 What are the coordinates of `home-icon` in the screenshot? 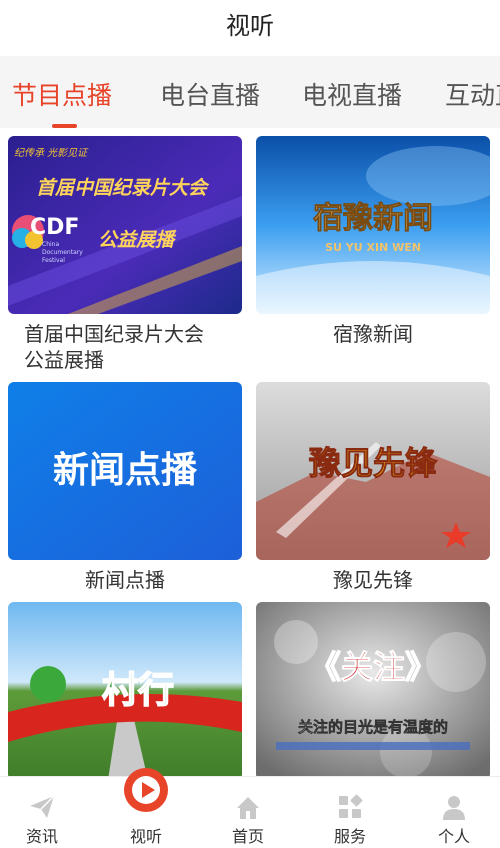 It's located at (248, 808).